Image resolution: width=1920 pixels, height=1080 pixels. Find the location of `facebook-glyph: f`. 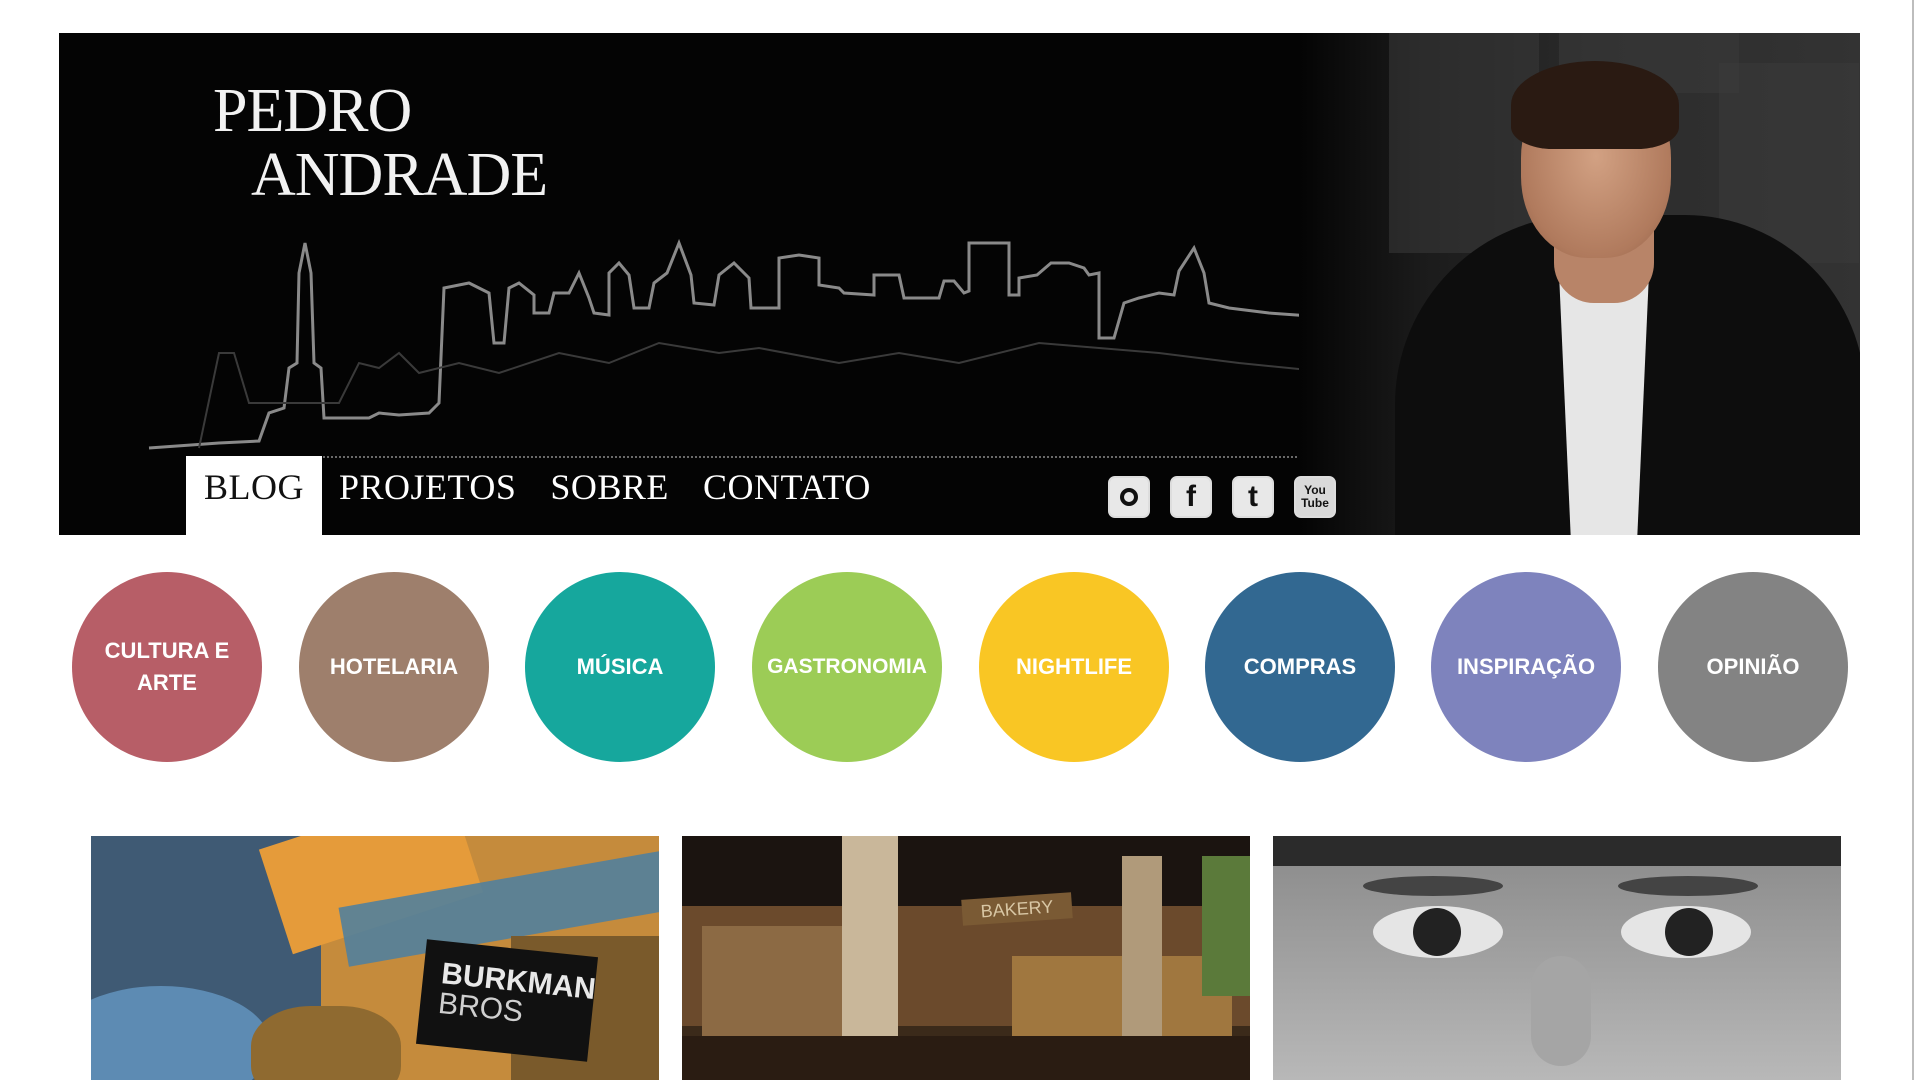

facebook-glyph: f is located at coordinates (1191, 496).